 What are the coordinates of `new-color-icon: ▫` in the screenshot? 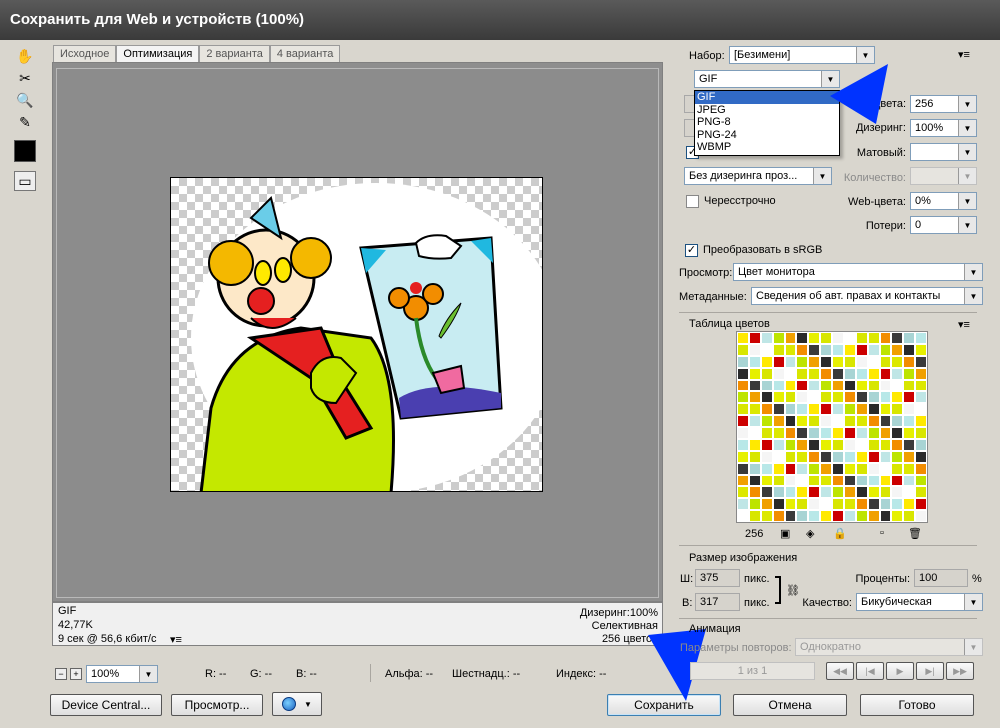 It's located at (882, 533).